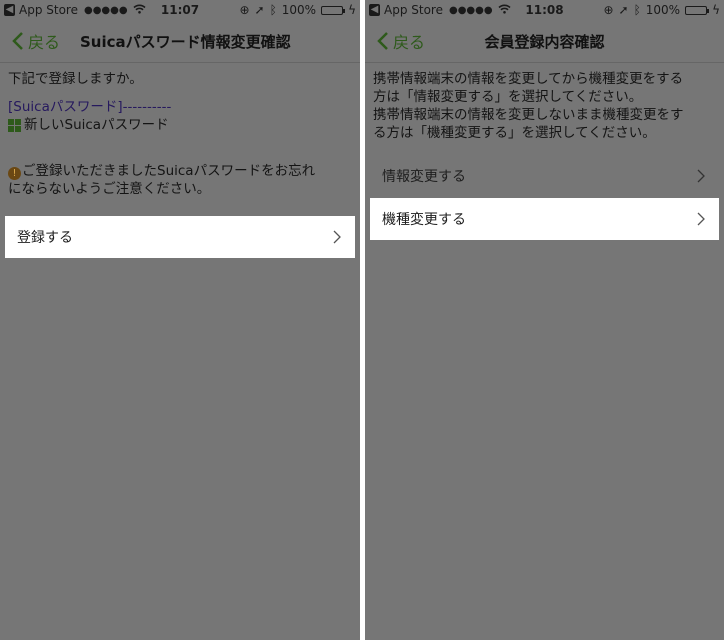  I want to click on status-bar: ◀ App Store ●●●●● 11:08 ⊕ ➚ ᛒ 100% ϟ, so click(544, 10).